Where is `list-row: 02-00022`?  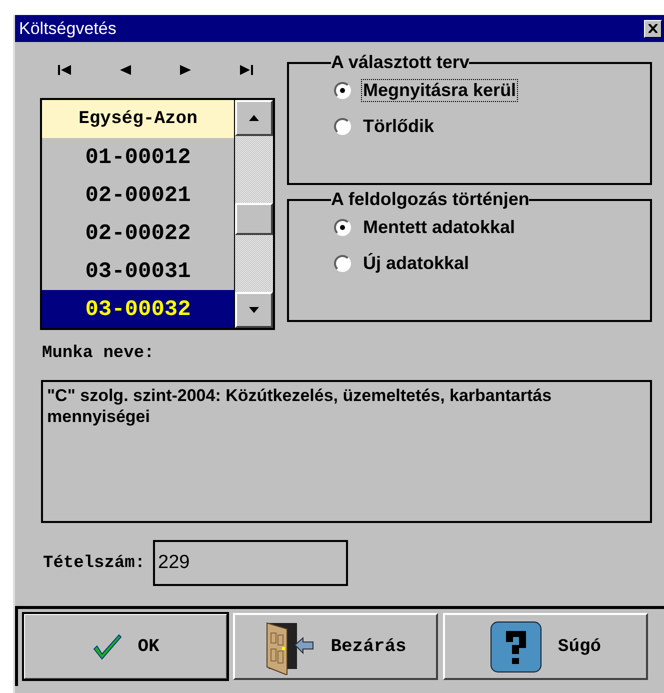 list-row: 02-00022 is located at coordinates (138, 233).